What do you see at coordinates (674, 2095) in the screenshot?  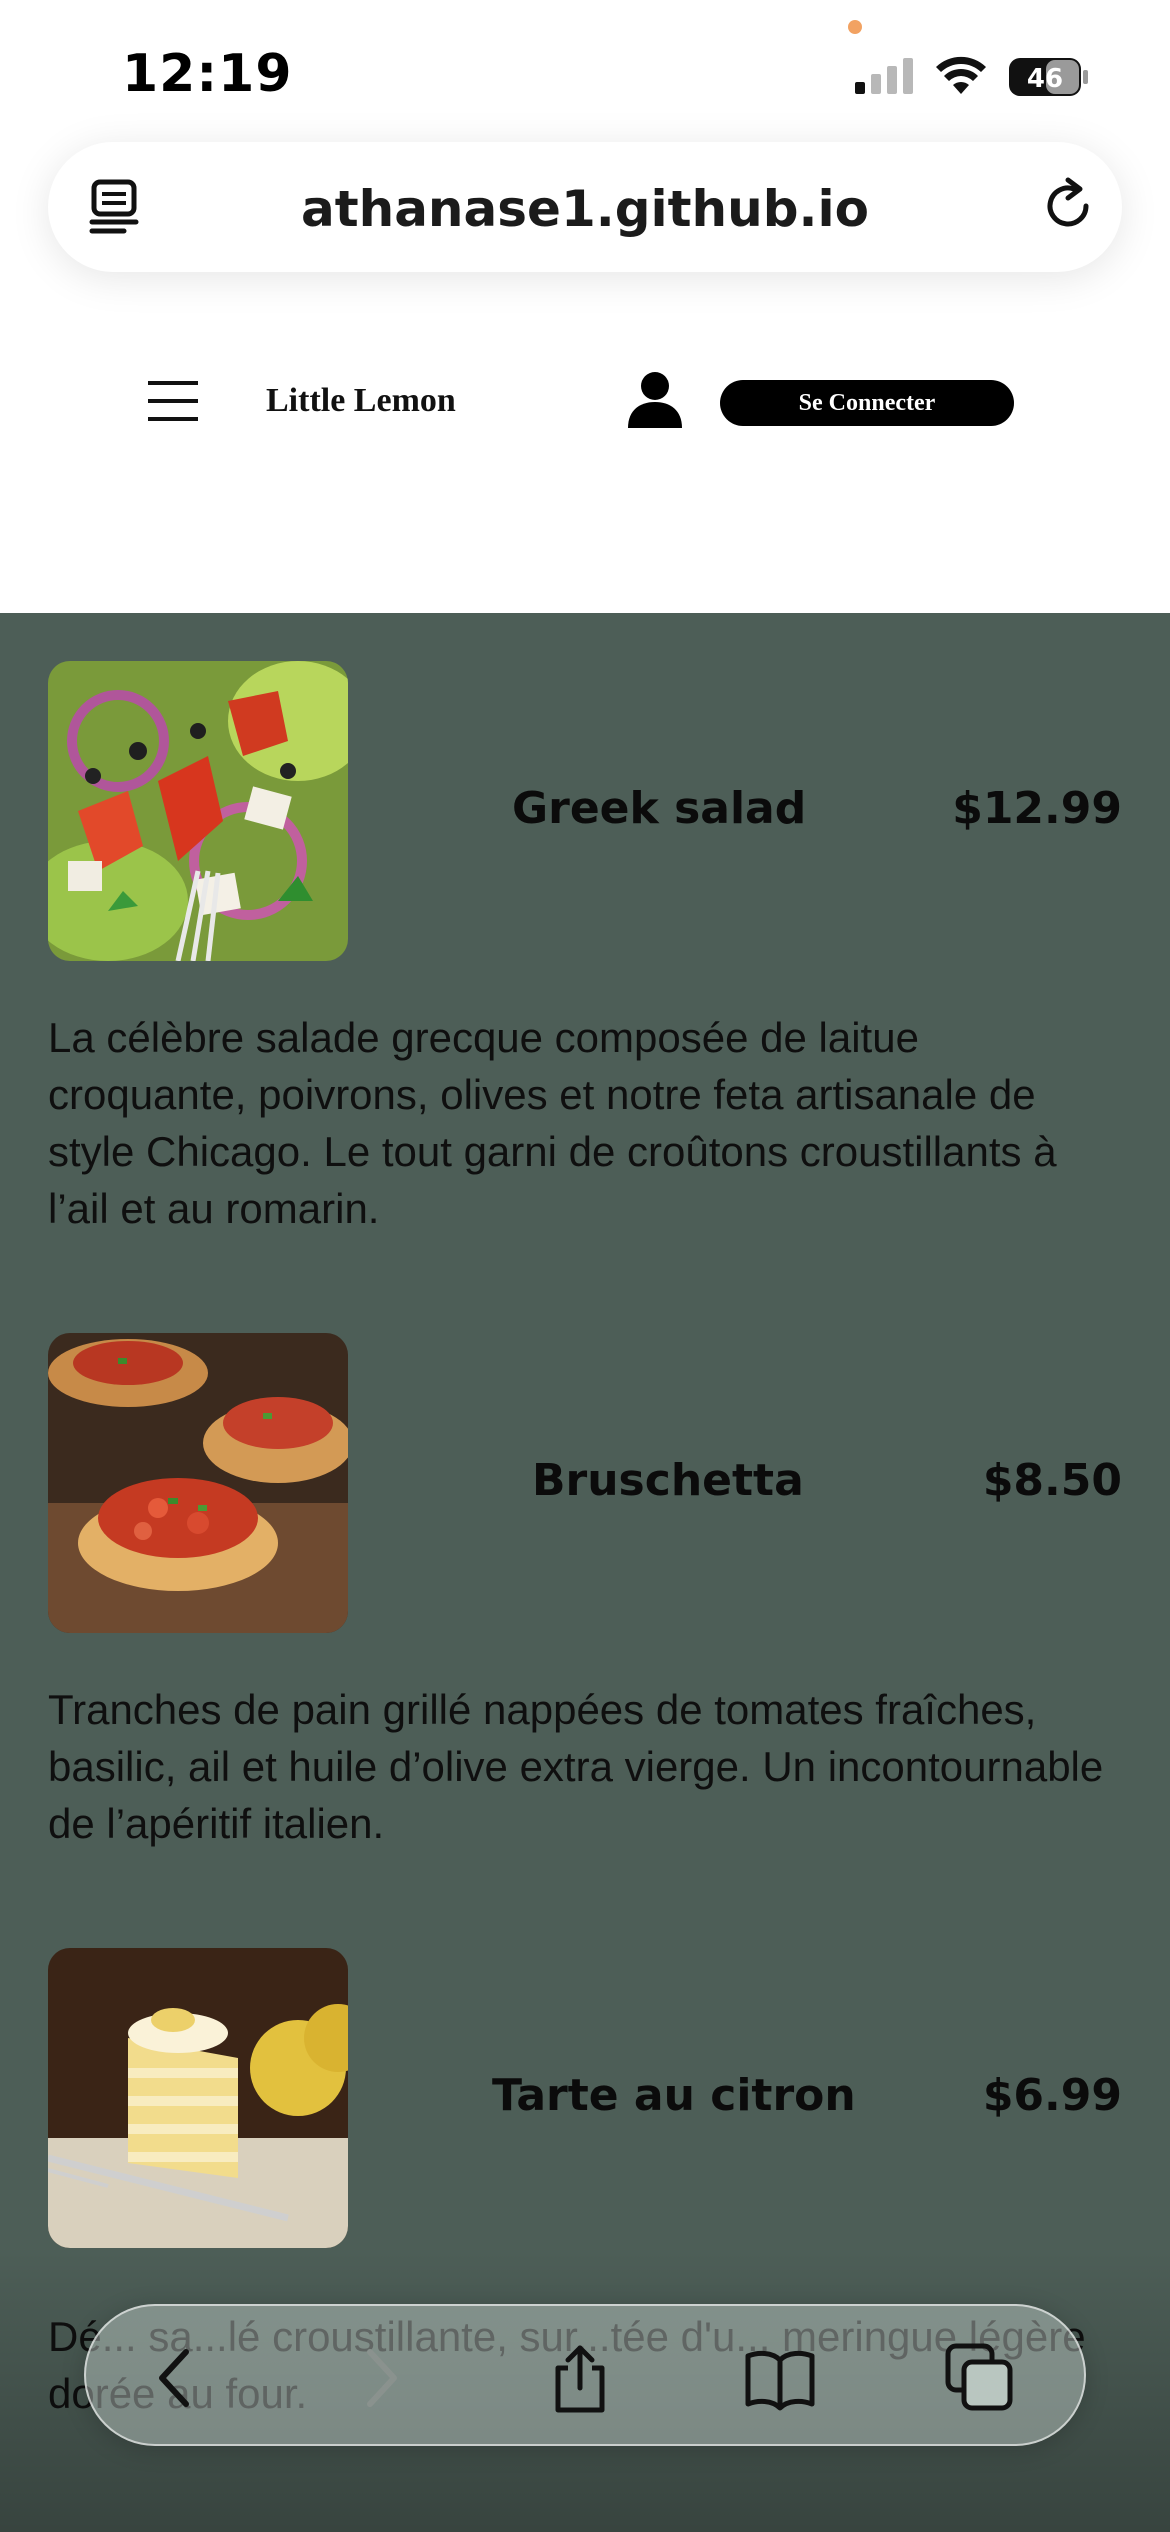 I see `dish-name: Tarte au citron` at bounding box center [674, 2095].